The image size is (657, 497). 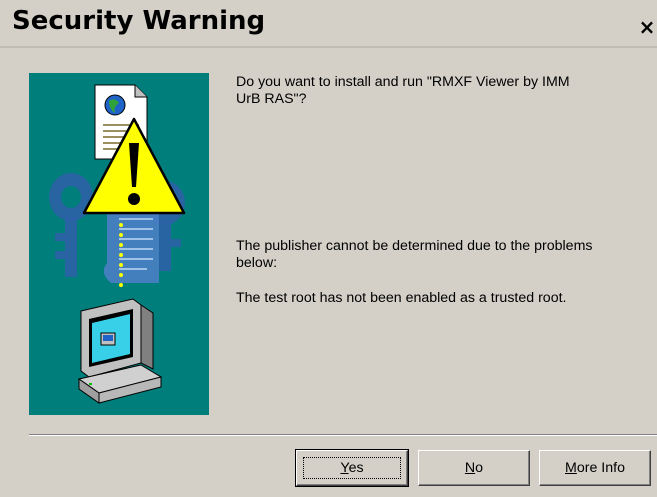 I want to click on title-bar: Security Warning ×, so click(x=328, y=23).